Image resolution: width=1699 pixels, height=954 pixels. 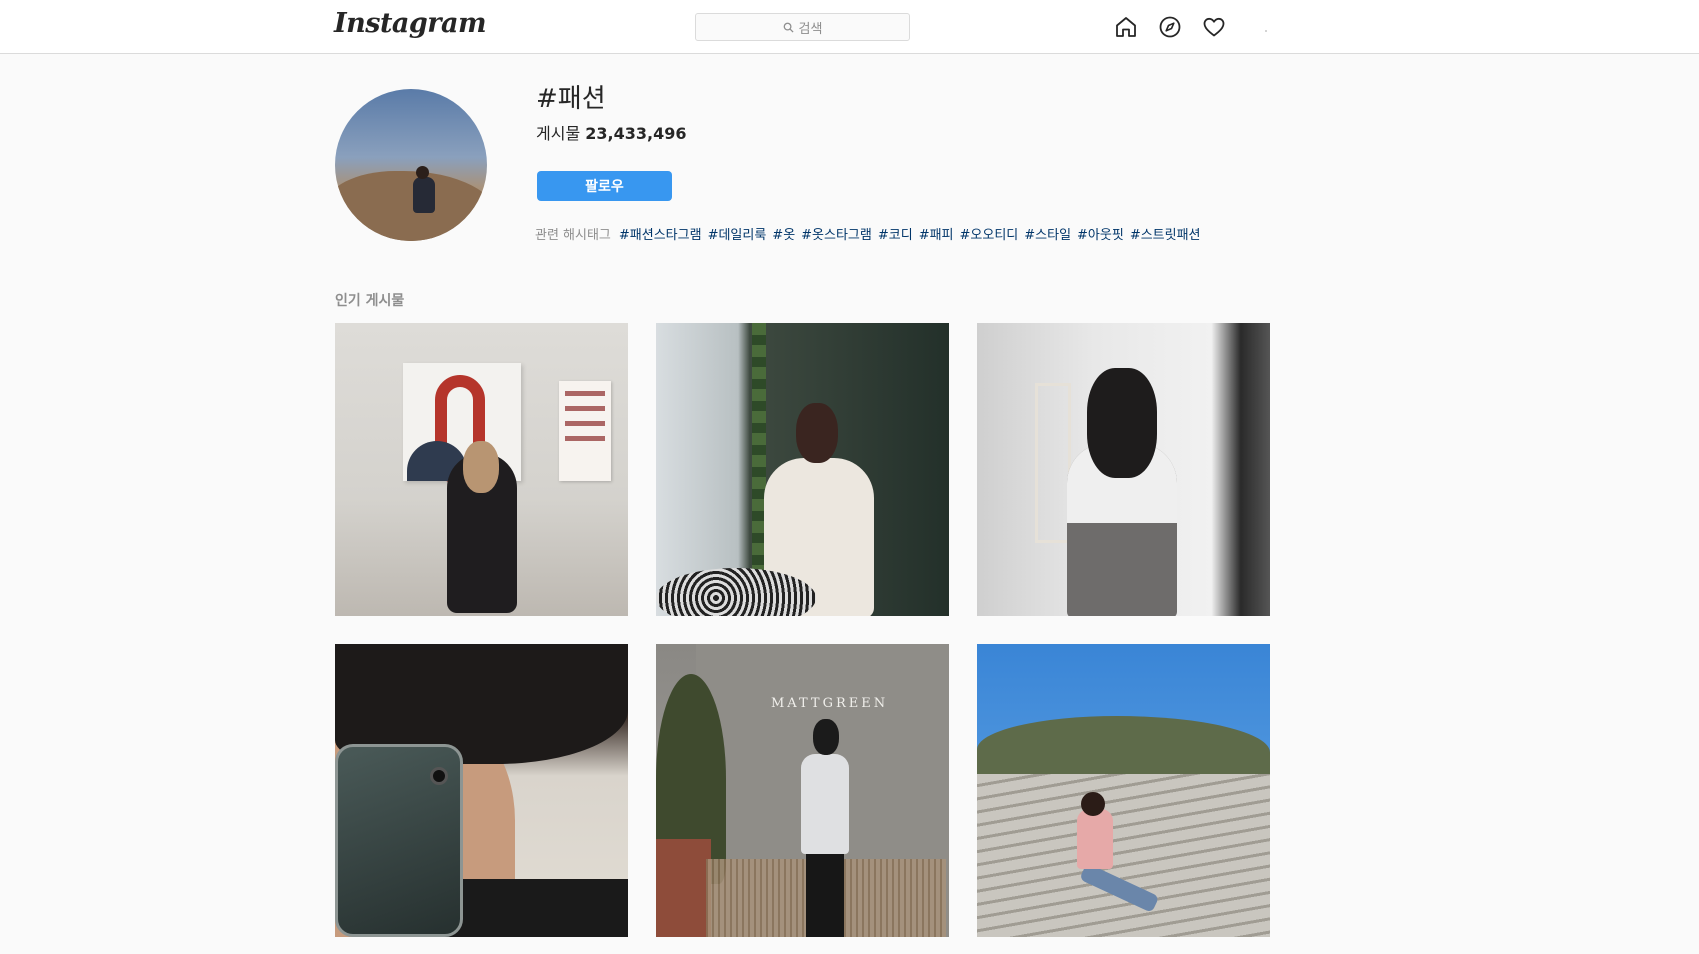 What do you see at coordinates (1126, 27) in the screenshot?
I see `home-icon` at bounding box center [1126, 27].